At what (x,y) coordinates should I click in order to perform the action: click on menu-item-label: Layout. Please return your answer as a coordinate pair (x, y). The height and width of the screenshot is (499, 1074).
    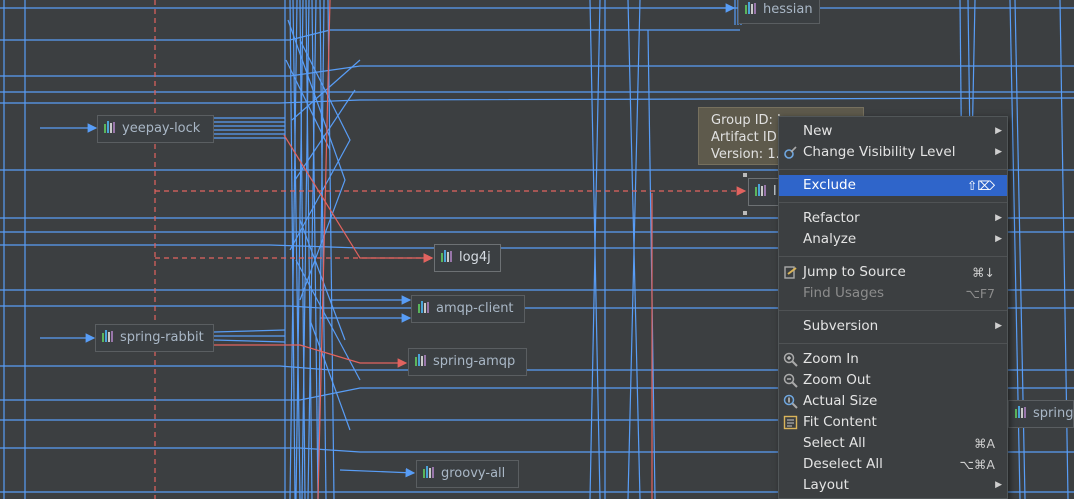
    Looking at the image, I should click on (826, 485).